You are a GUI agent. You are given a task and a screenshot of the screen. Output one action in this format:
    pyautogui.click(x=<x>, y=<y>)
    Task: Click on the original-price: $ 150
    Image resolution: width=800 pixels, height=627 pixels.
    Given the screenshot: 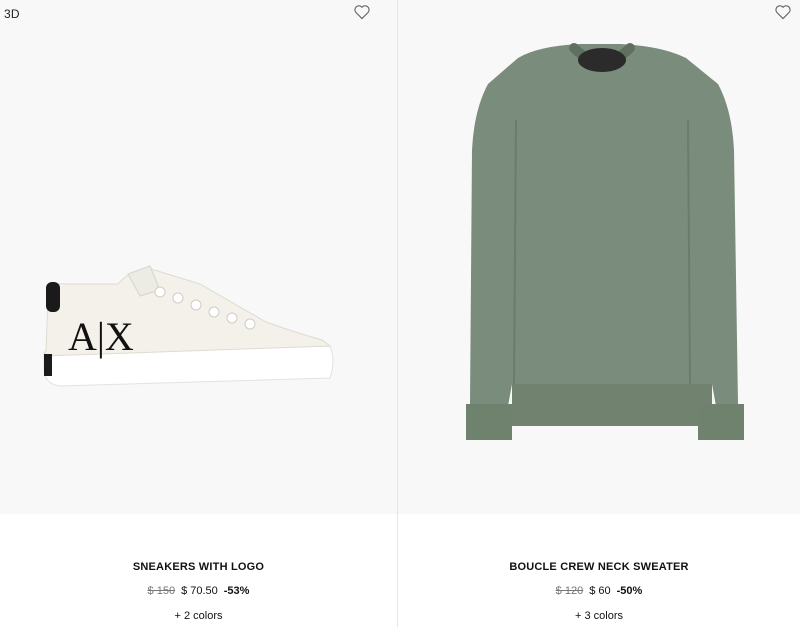 What is the action you would take?
    pyautogui.click(x=161, y=591)
    